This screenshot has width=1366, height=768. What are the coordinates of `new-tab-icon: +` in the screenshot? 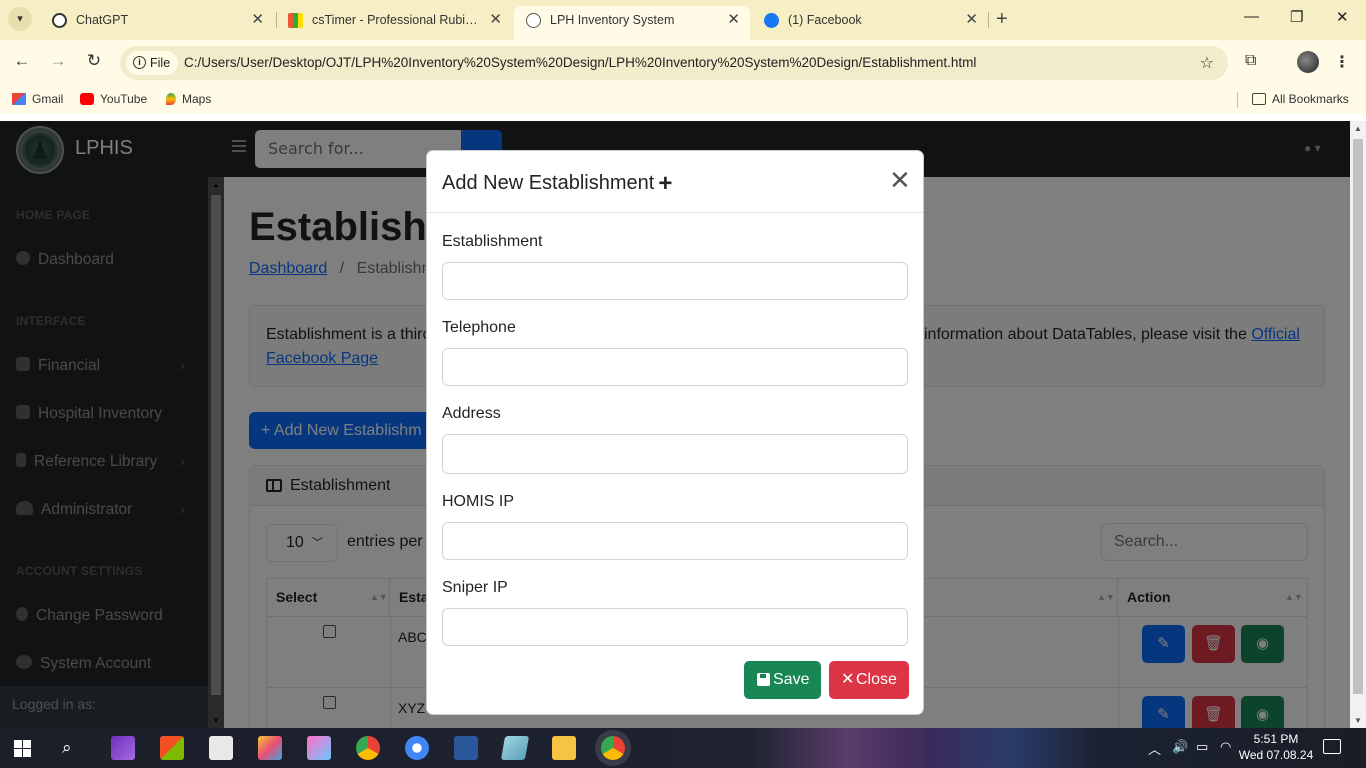 It's located at (1002, 19).